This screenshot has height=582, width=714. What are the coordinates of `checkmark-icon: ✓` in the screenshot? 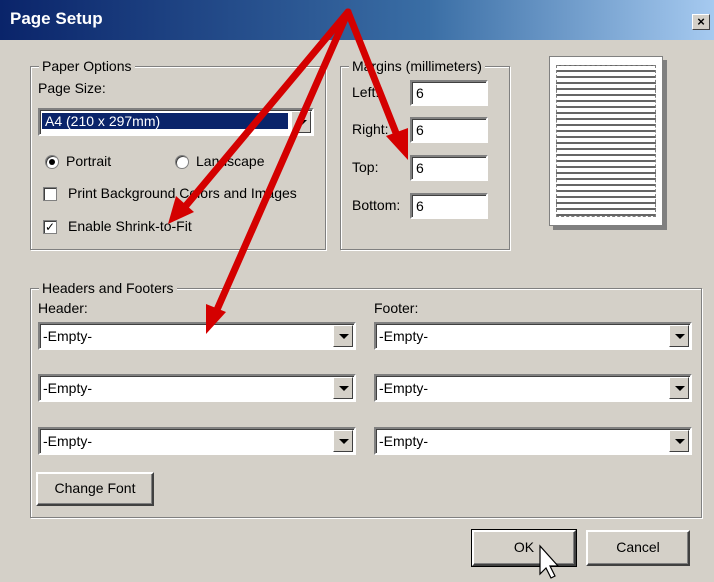 It's located at (50, 227).